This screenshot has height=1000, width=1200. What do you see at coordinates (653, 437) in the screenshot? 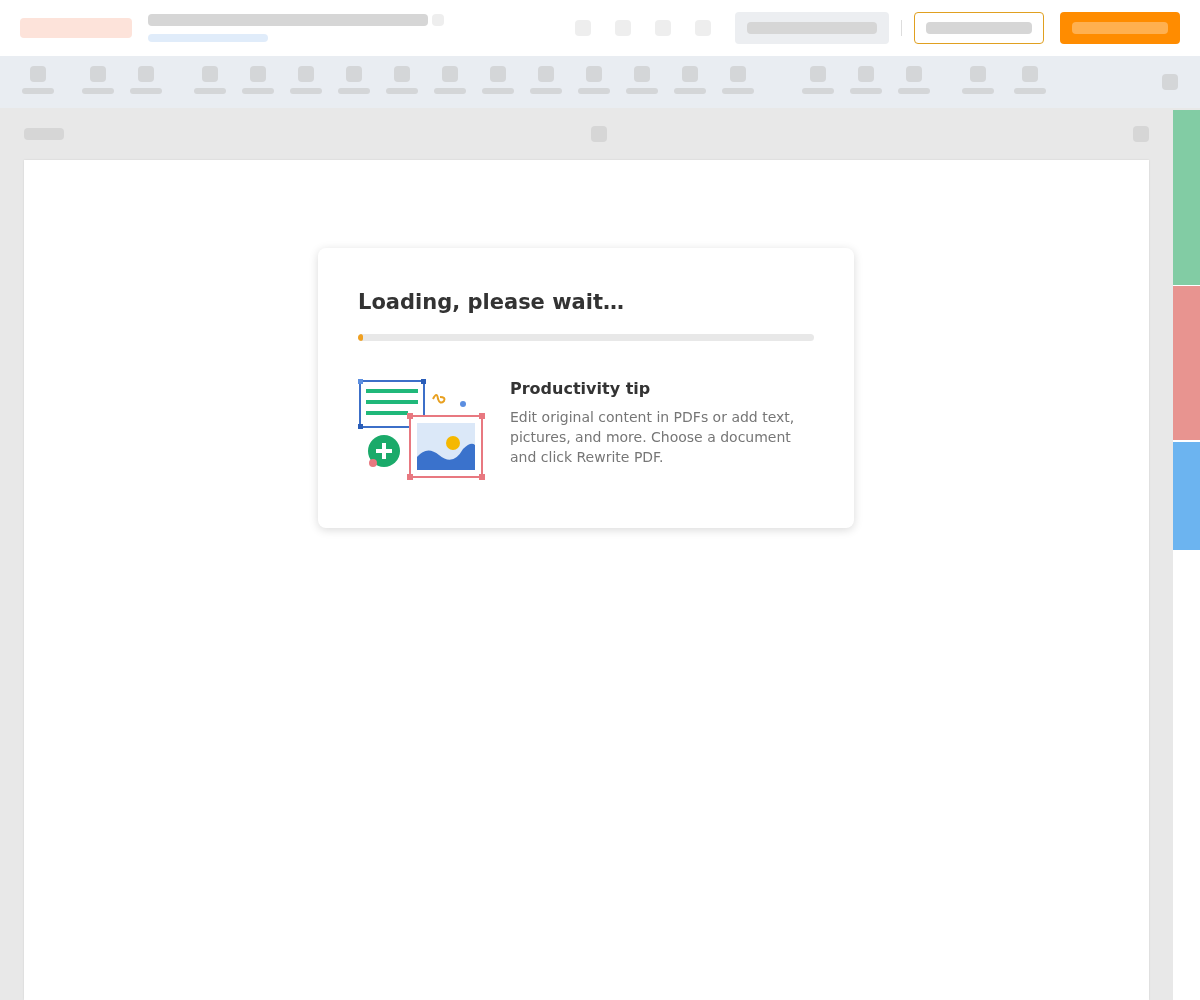
I see `tip-text: Edit original content in PDFs or add text, pictures, and more. Choose a document and click Rewrite PDF.` at bounding box center [653, 437].